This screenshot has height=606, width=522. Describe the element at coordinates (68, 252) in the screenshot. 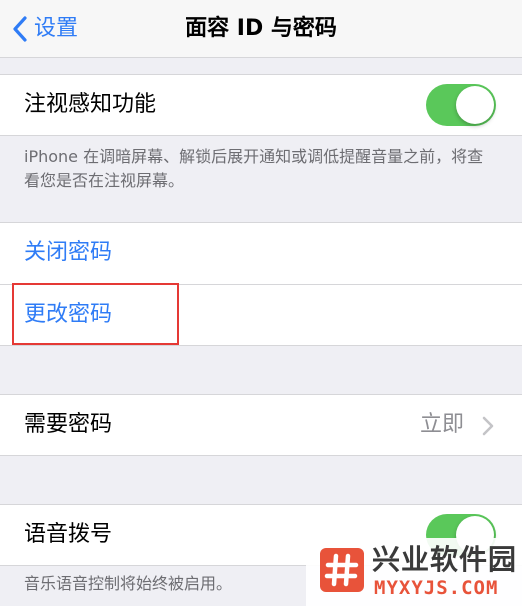

I see `turn-off-passcode-label: 关闭密码` at that location.